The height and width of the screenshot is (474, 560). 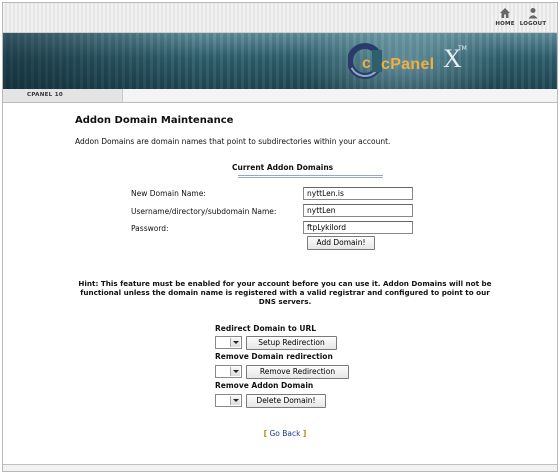 I want to click on remove-addon-select, so click(x=228, y=400).